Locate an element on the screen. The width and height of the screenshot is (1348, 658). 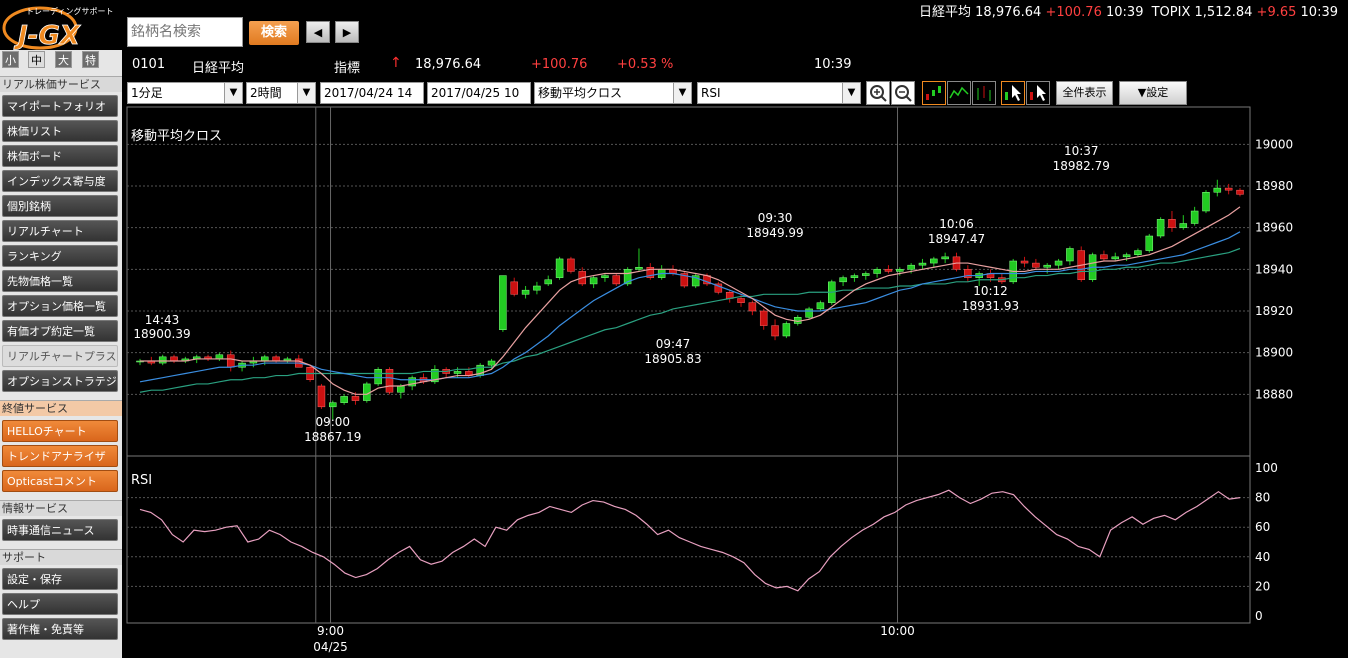
topix-label: TOPIX is located at coordinates (1171, 12).